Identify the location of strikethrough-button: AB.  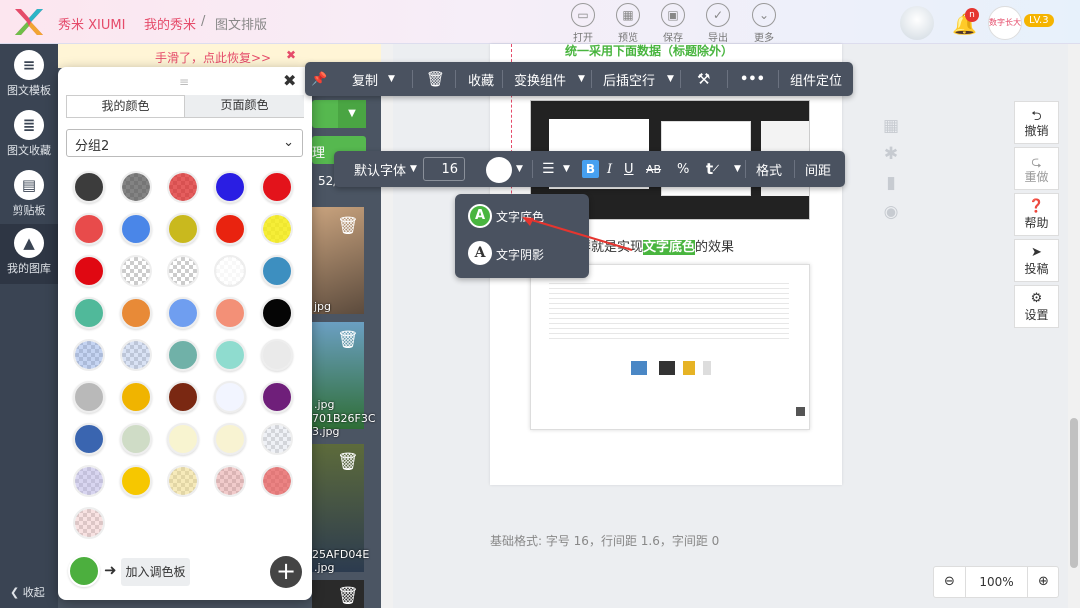
(653, 169).